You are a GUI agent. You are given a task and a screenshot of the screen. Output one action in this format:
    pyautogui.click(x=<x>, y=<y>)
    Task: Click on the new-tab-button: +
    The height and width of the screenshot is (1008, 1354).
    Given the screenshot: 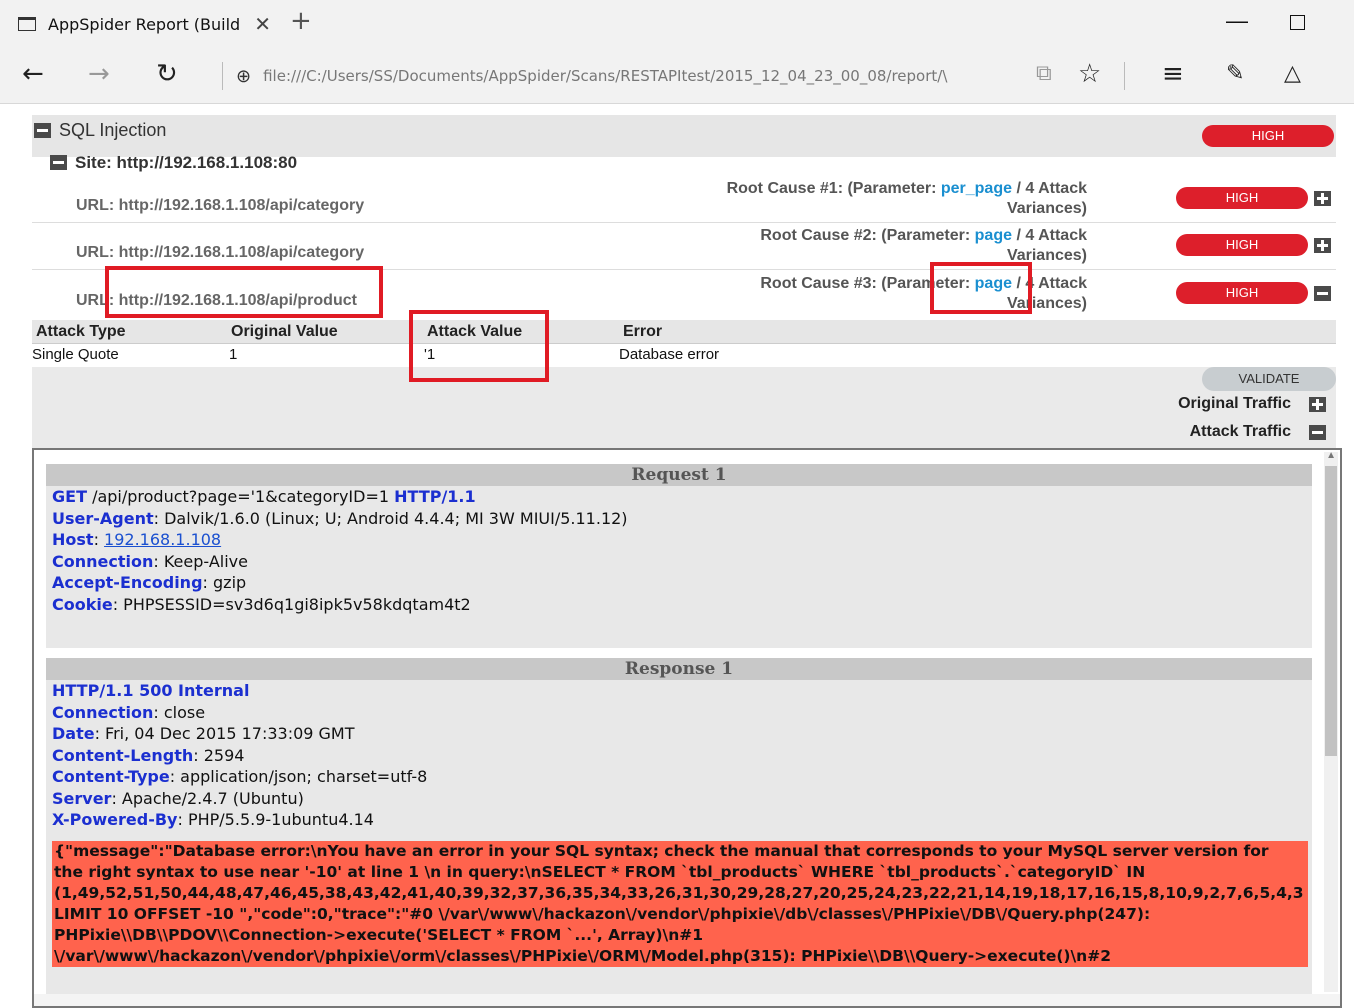 What is the action you would take?
    pyautogui.click(x=301, y=21)
    